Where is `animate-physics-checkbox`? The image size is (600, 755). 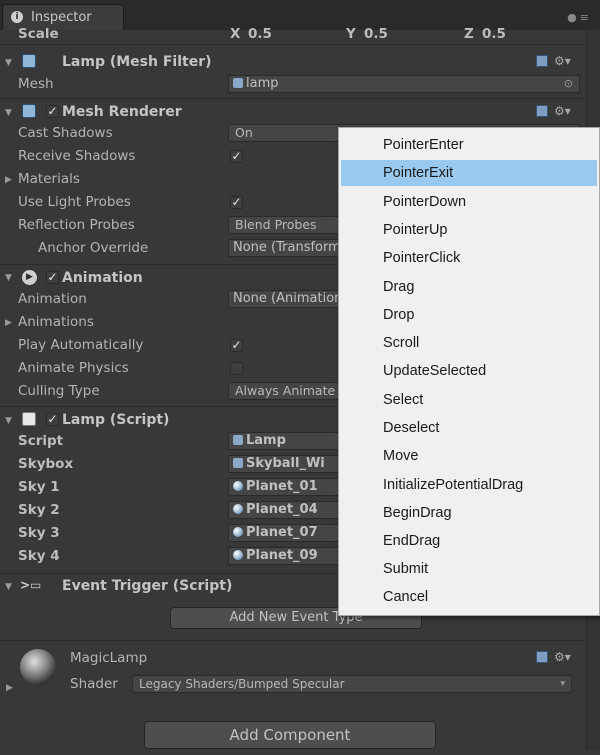
animate-physics-checkbox is located at coordinates (236, 368).